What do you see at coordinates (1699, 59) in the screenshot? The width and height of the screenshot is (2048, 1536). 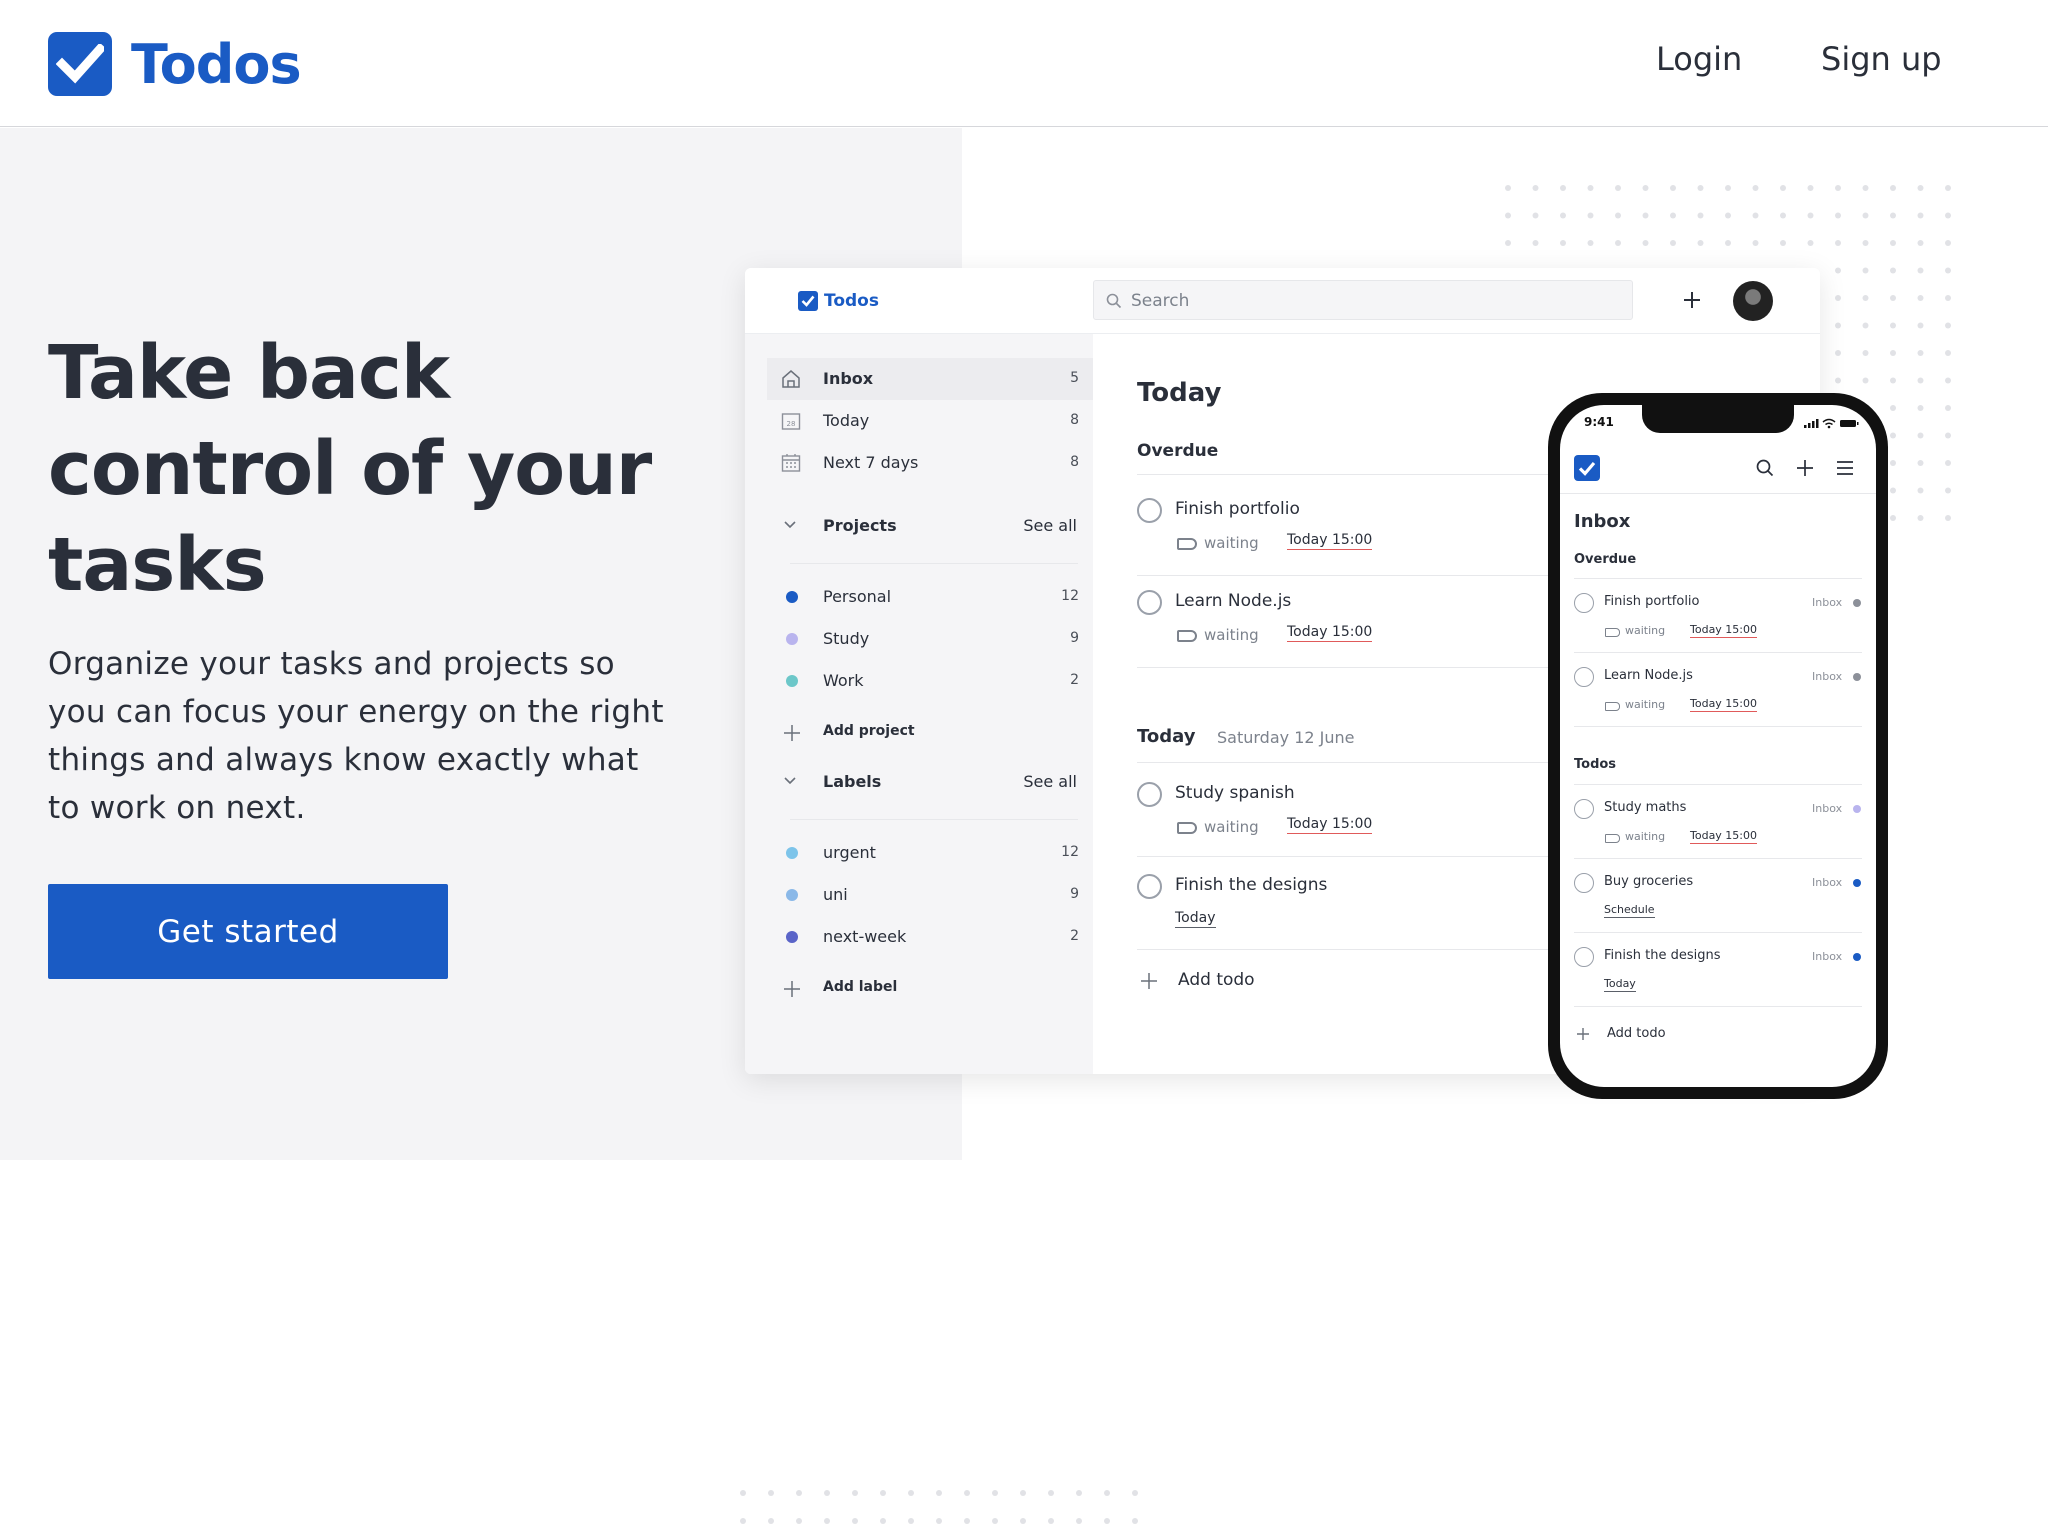 I see `login-link: Login` at bounding box center [1699, 59].